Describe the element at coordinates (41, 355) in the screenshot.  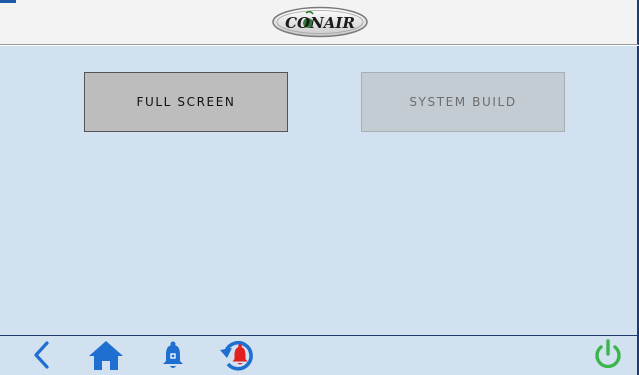
I see `back-chevron-icon` at that location.